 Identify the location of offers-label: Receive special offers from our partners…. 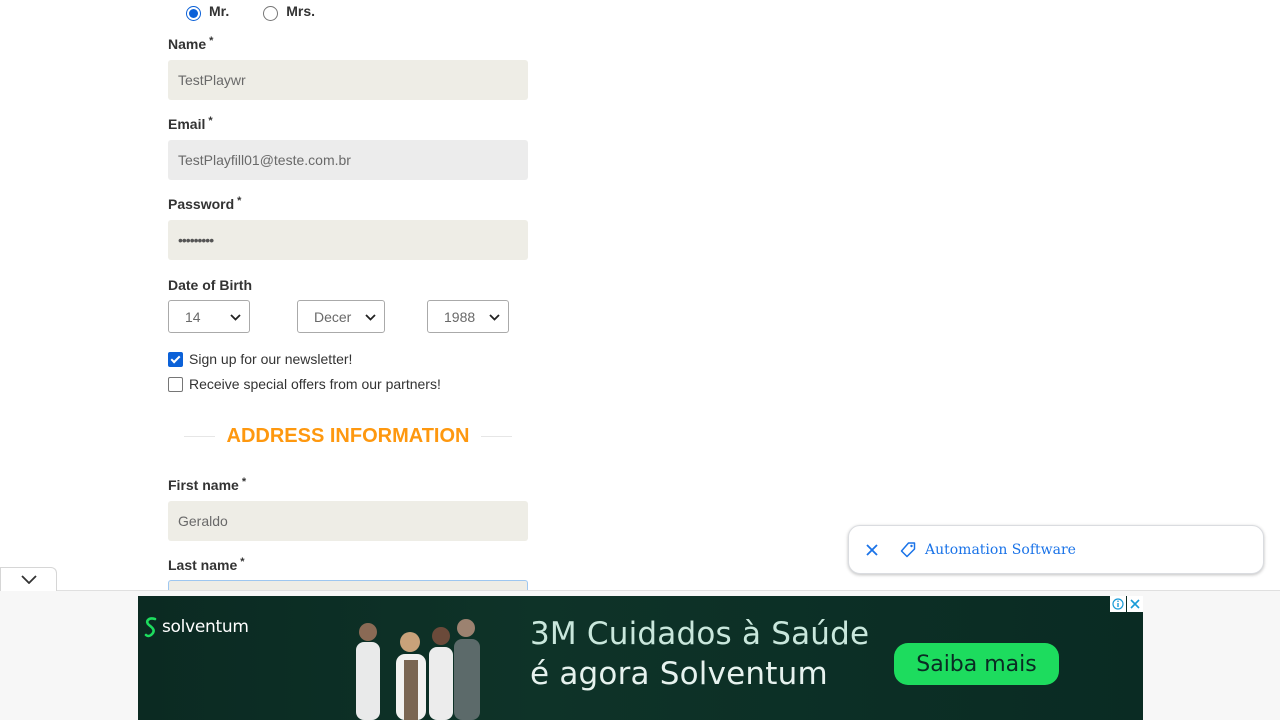
(315, 384).